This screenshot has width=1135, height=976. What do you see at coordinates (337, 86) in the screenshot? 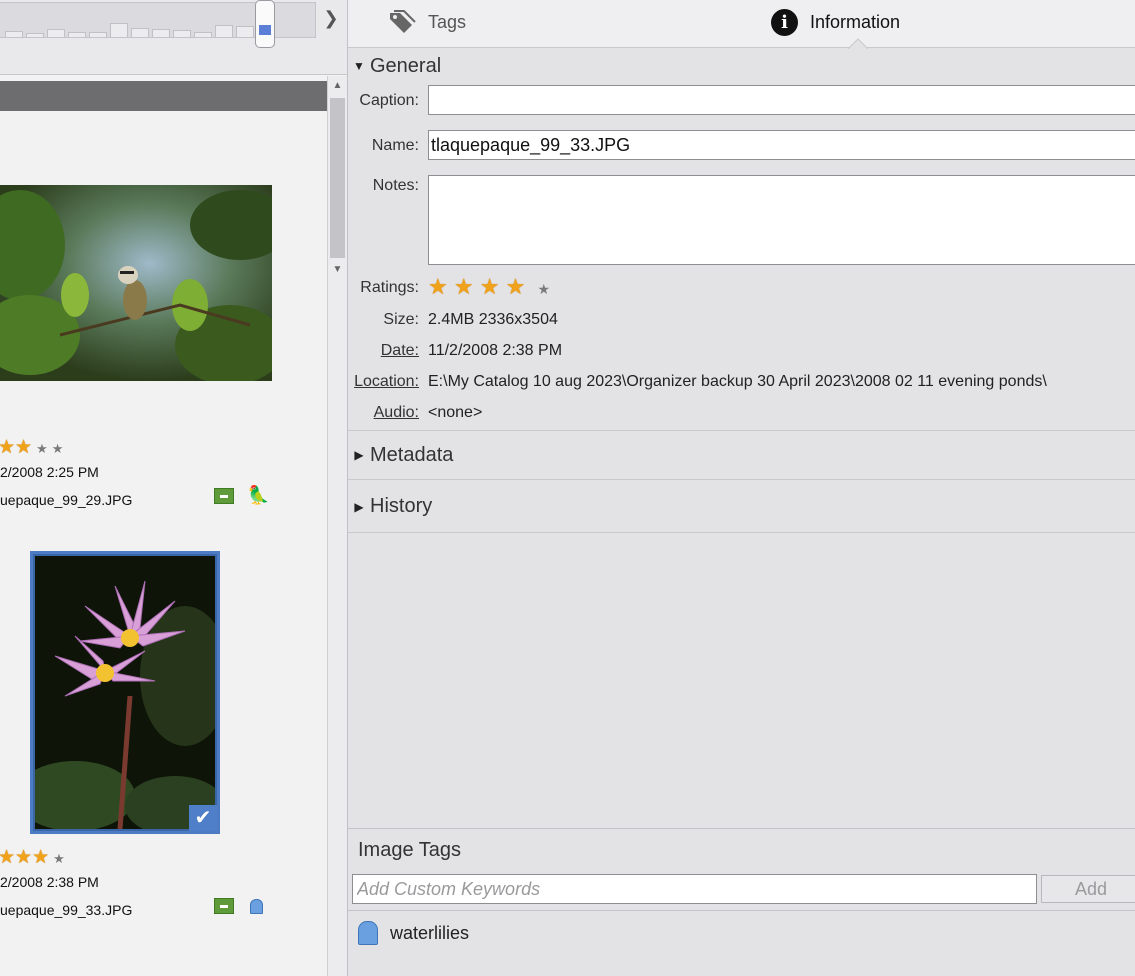
I see `scroll-up-icon: ▲` at bounding box center [337, 86].